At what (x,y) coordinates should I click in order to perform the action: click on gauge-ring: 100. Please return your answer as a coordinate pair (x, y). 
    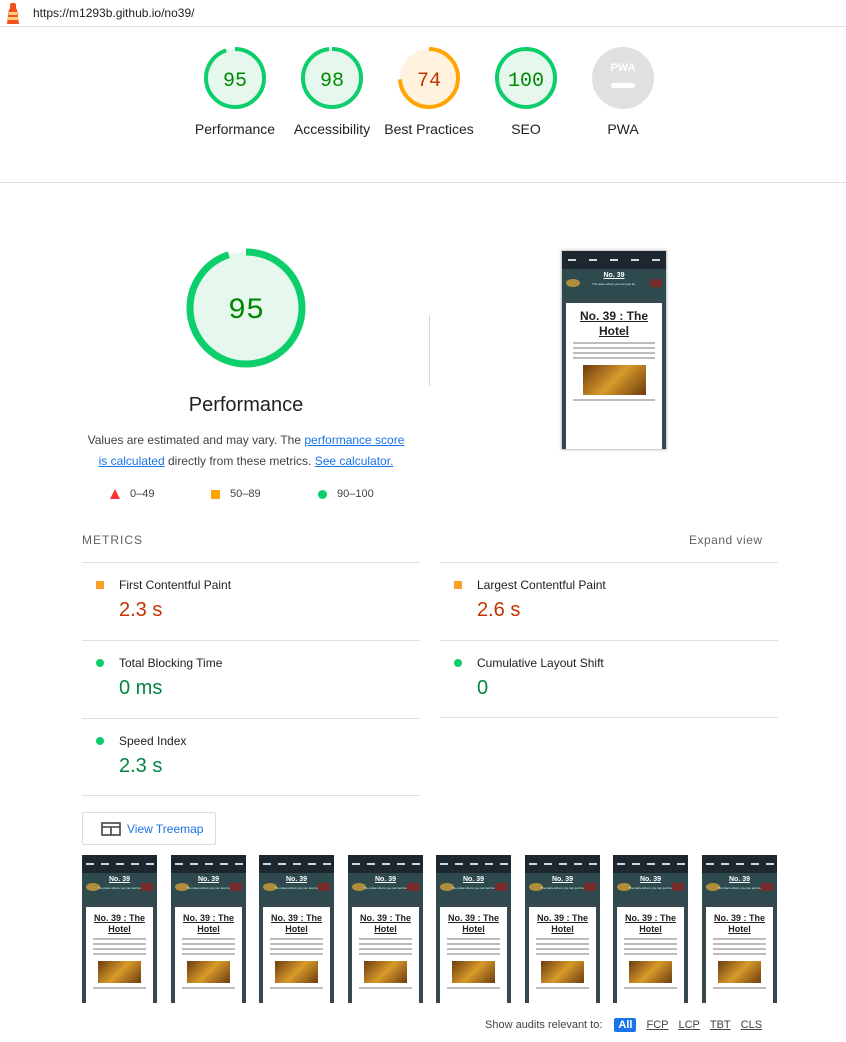
    Looking at the image, I should click on (526, 78).